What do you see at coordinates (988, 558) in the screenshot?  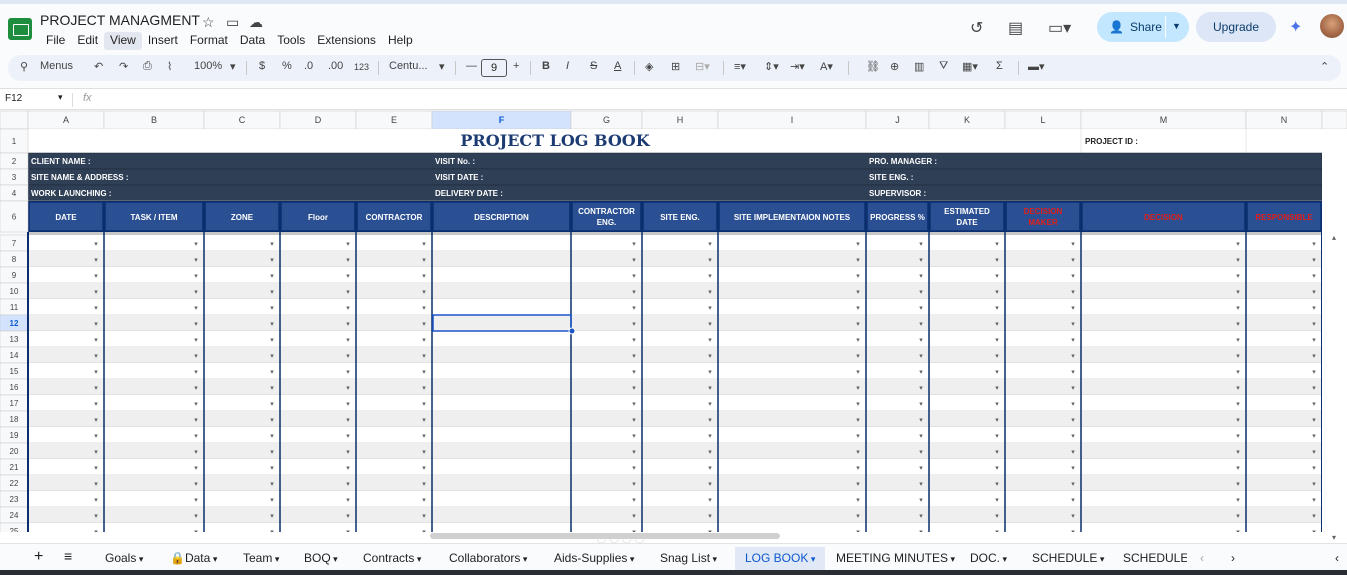 I see `sheet-tab-doc-: DOC. ▾` at bounding box center [988, 558].